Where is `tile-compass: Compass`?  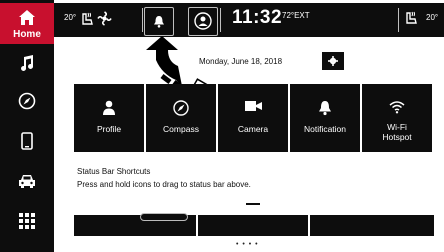
tile-compass: Compass is located at coordinates (181, 118).